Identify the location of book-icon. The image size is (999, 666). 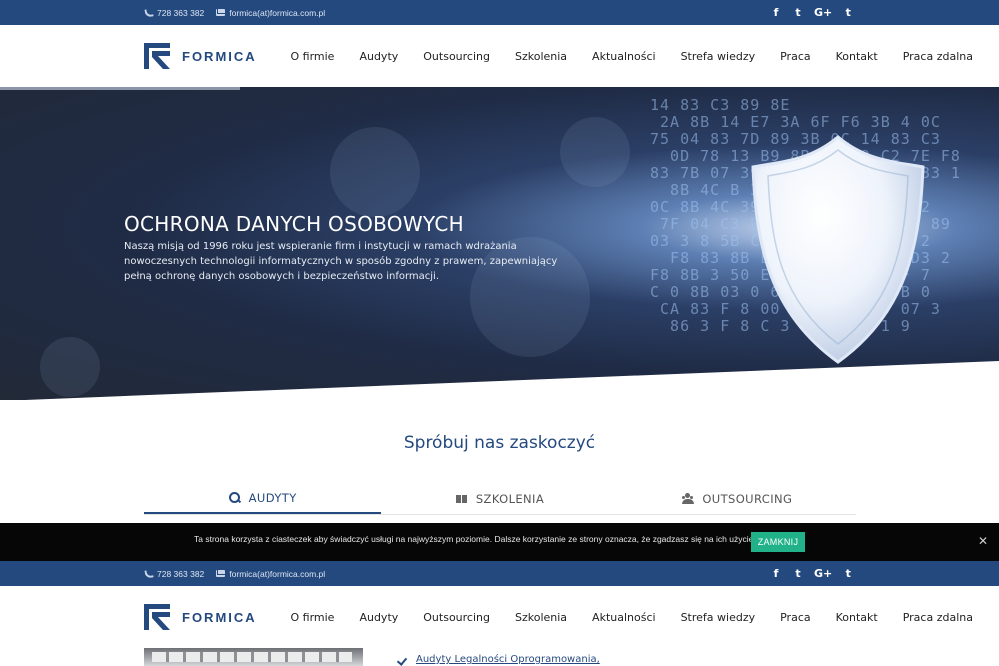
(461, 499).